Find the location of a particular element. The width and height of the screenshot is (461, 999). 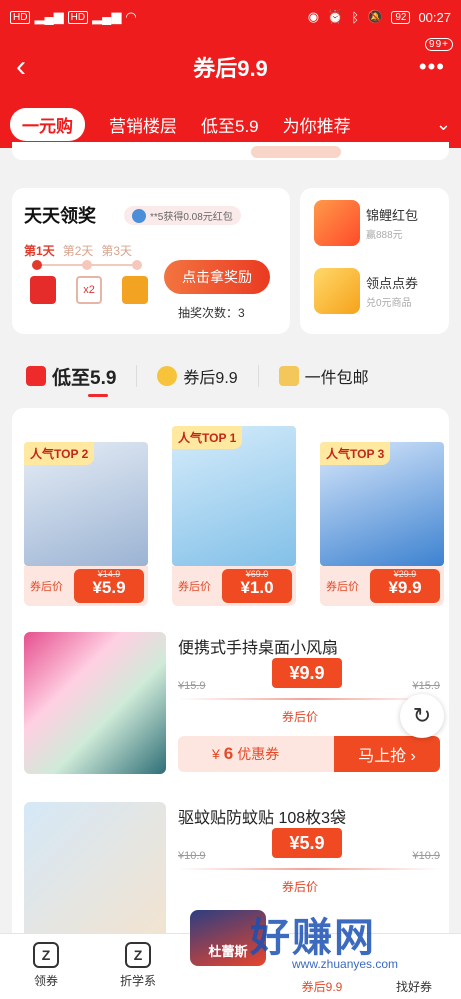

discount-tab-icon: Z is located at coordinates (138, 955).